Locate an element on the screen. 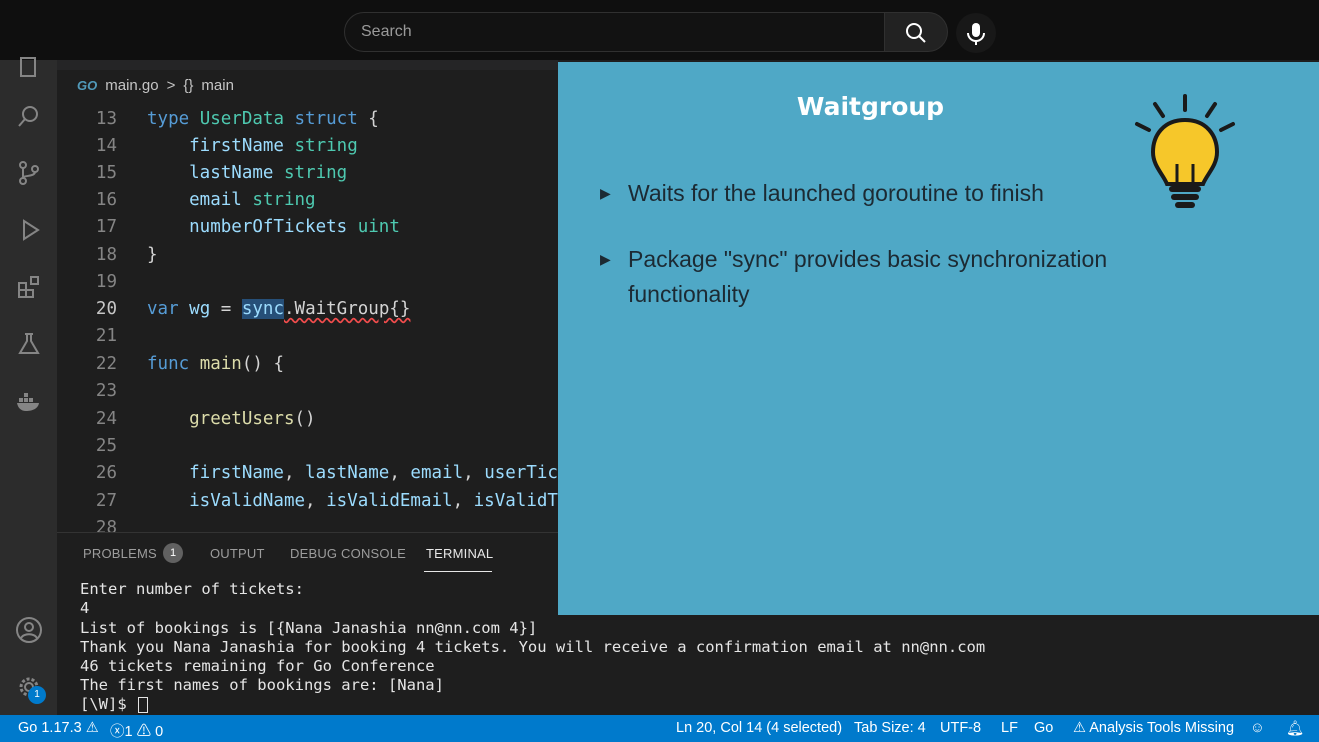 The width and height of the screenshot is (1319, 742). symbol-icon: {} is located at coordinates (188, 85).